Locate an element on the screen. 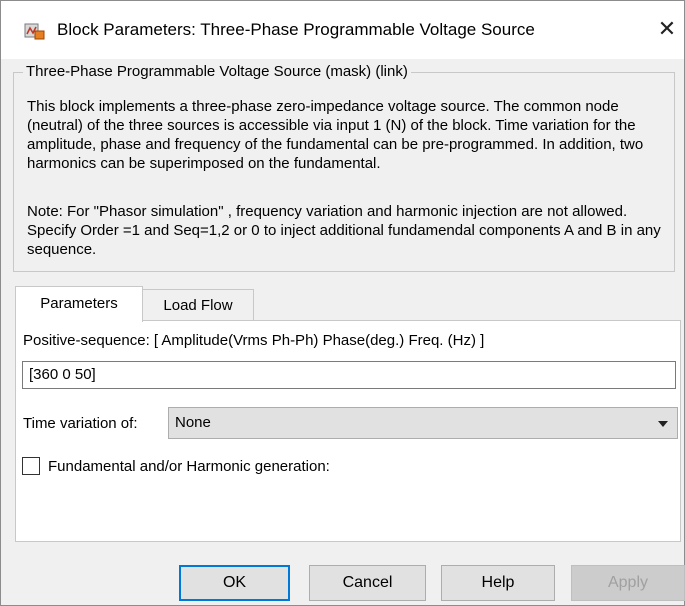 This screenshot has height=606, width=685. tab-load-flow: Load Flow is located at coordinates (198, 305).